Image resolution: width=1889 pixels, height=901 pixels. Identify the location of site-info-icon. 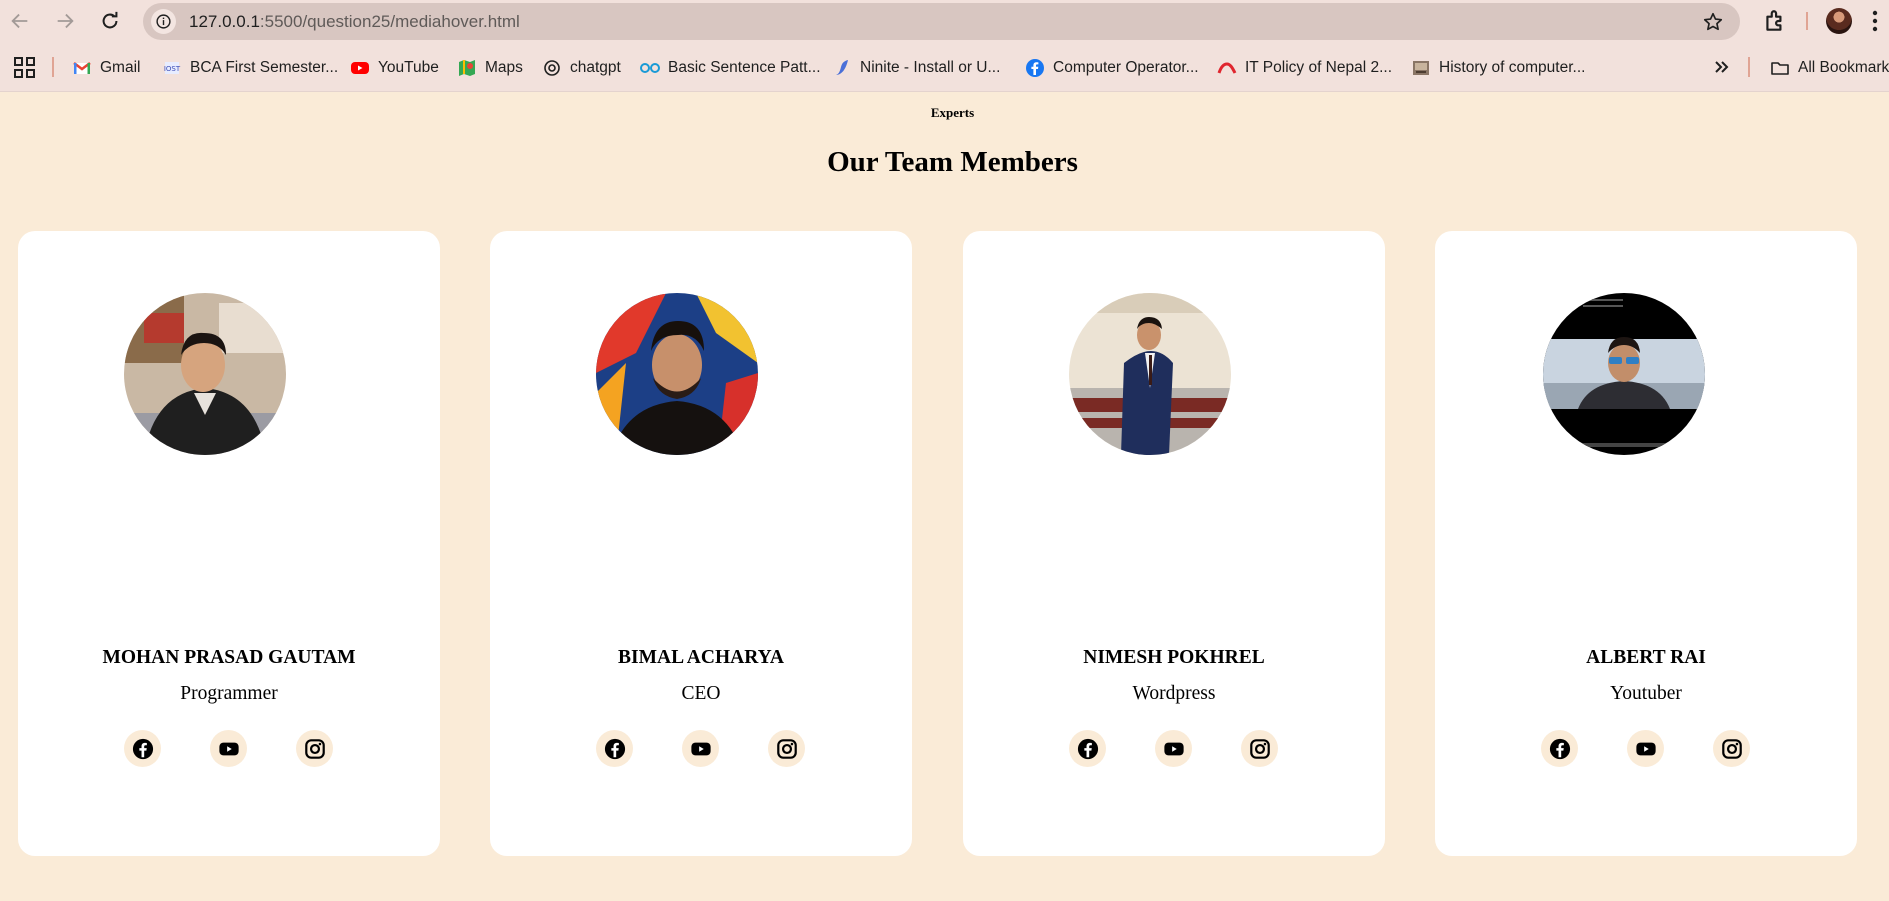
(163, 21).